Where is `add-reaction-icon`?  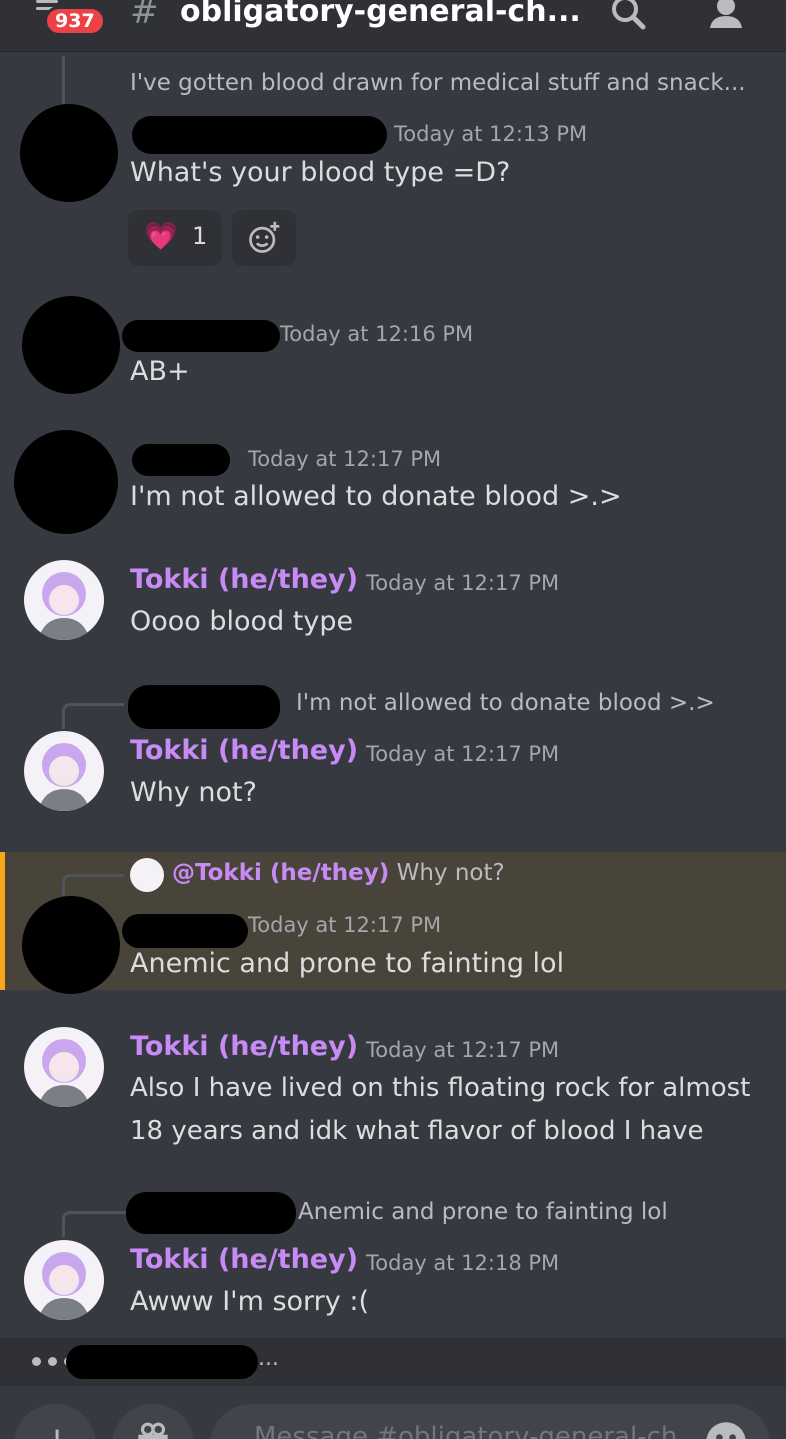
add-reaction-icon is located at coordinates (264, 237).